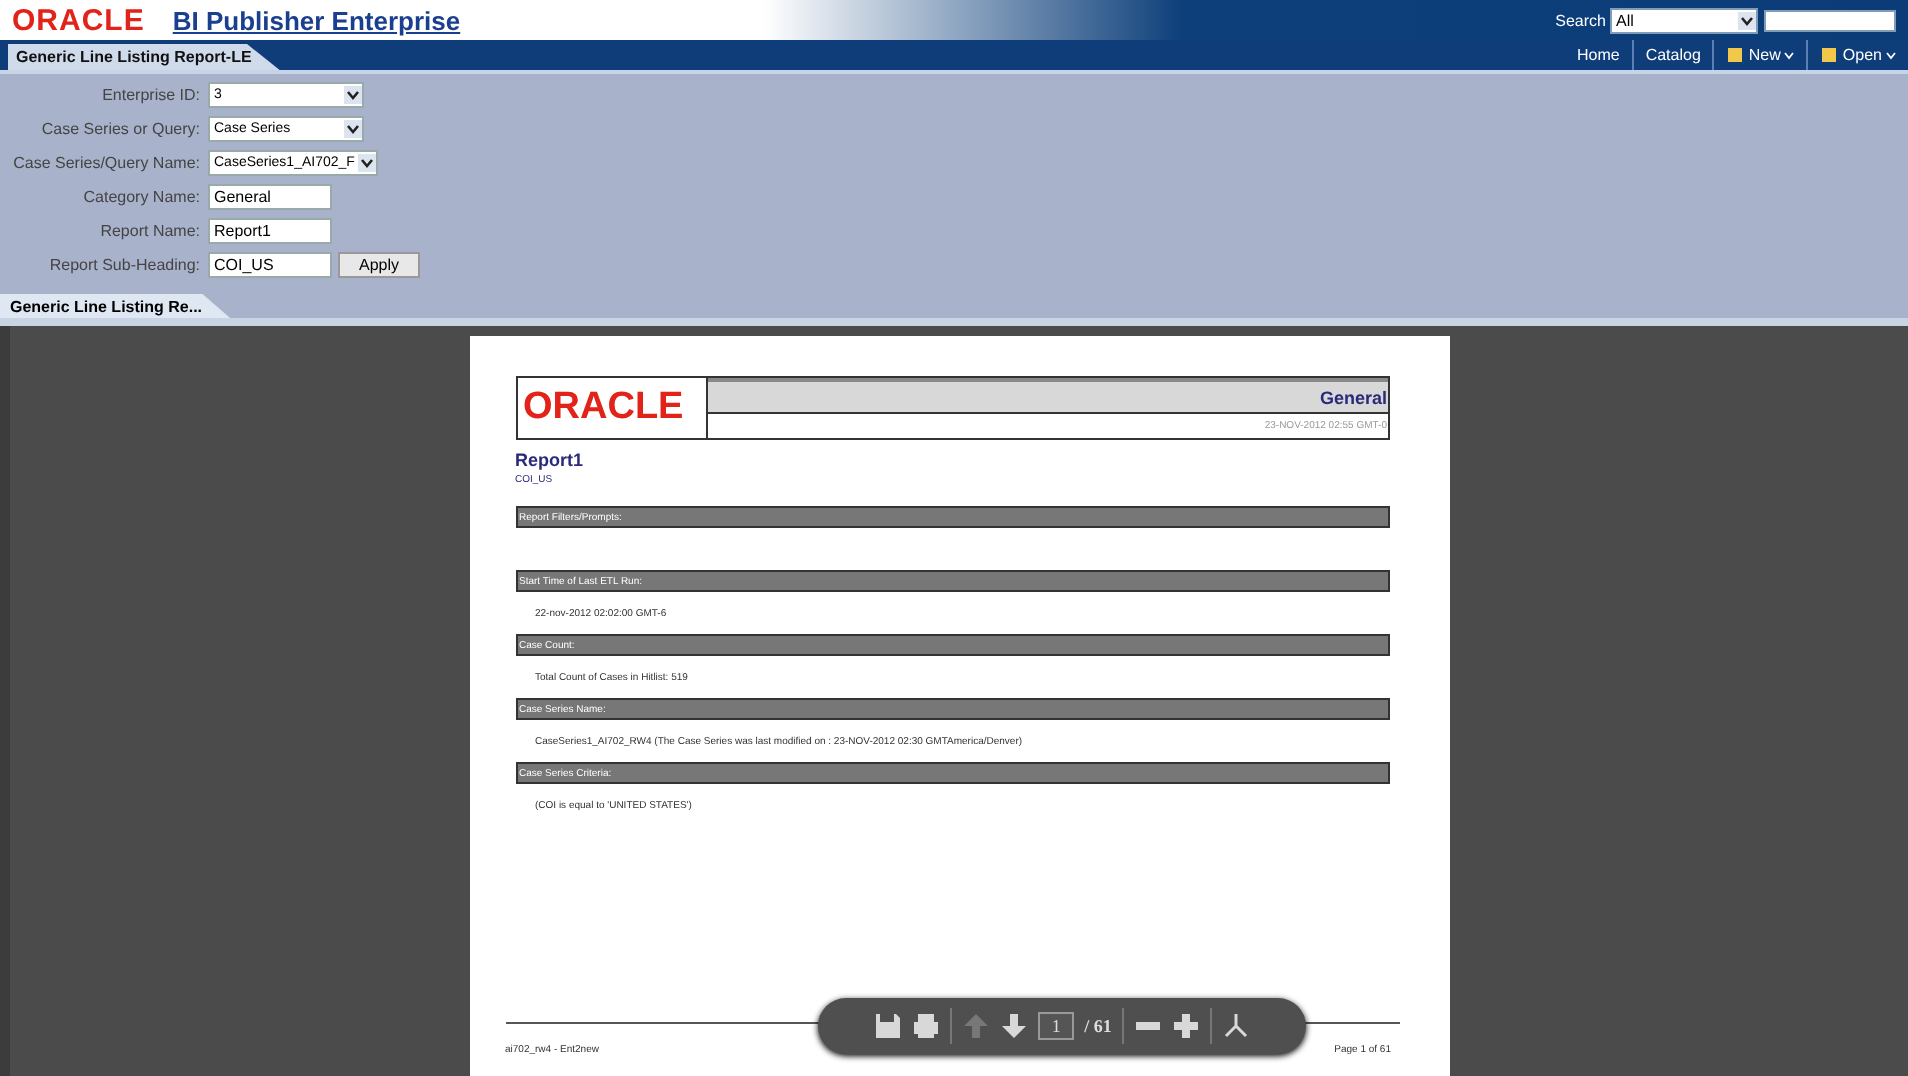 This screenshot has width=1908, height=1076. What do you see at coordinates (1830, 20) in the screenshot?
I see `search-field` at bounding box center [1830, 20].